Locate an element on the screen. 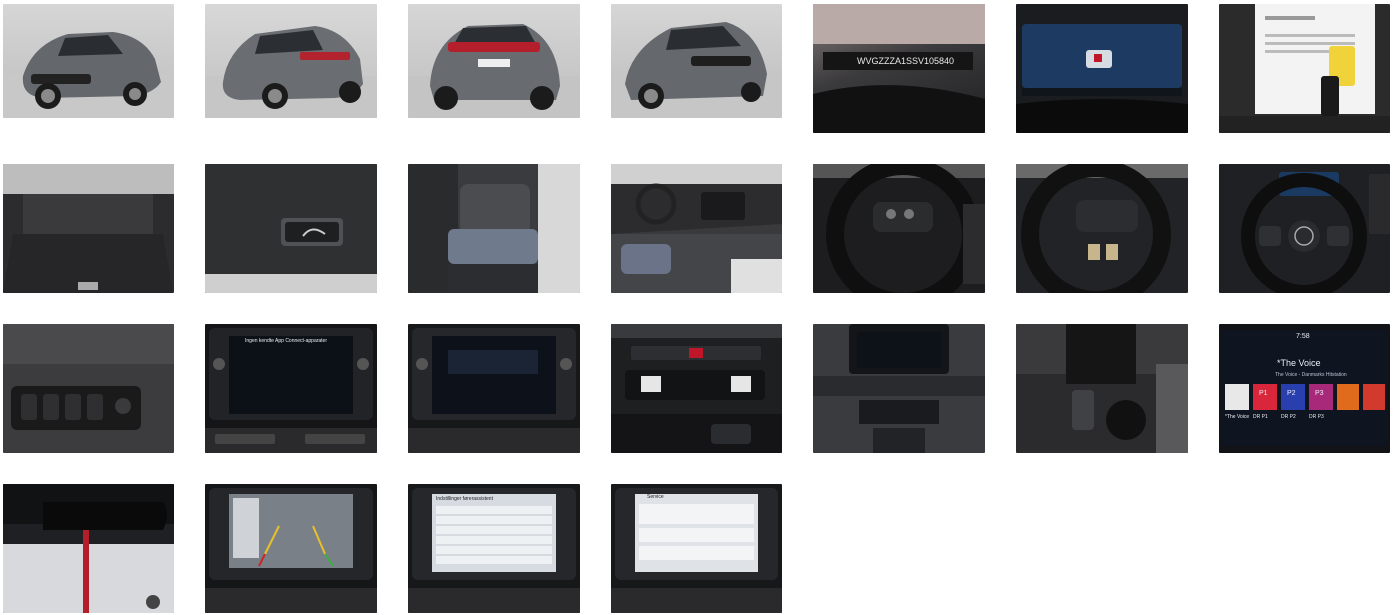 This screenshot has width=1397, height=615. photo-dashboard-passenger is located at coordinates (696, 228).